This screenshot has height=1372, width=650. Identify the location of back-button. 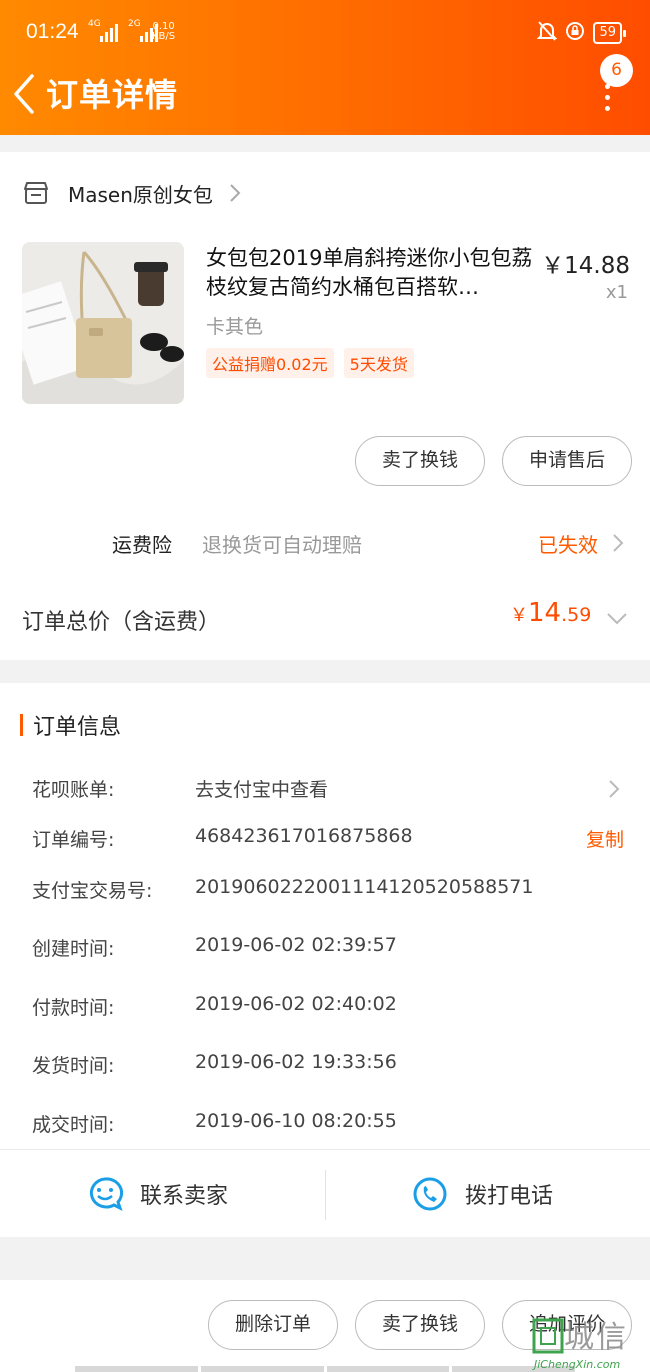
(25, 94).